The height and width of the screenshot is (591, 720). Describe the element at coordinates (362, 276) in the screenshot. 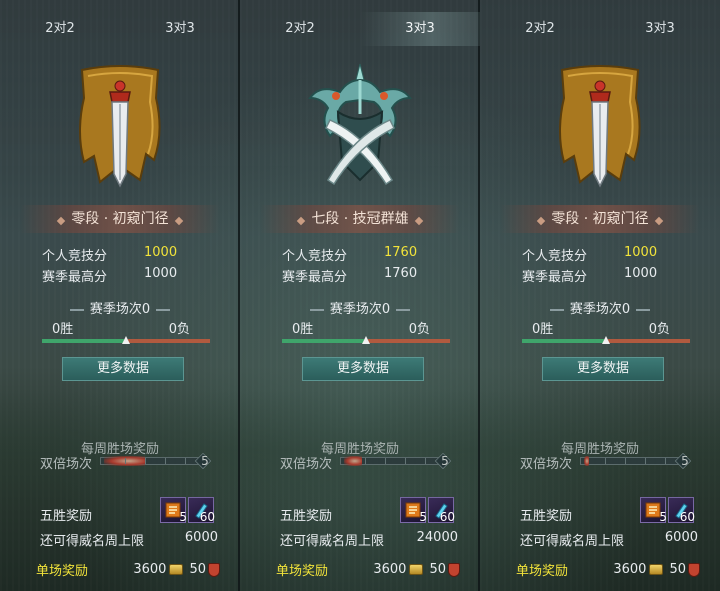

I see `season-high-row: 赛季最高分 1760` at that location.